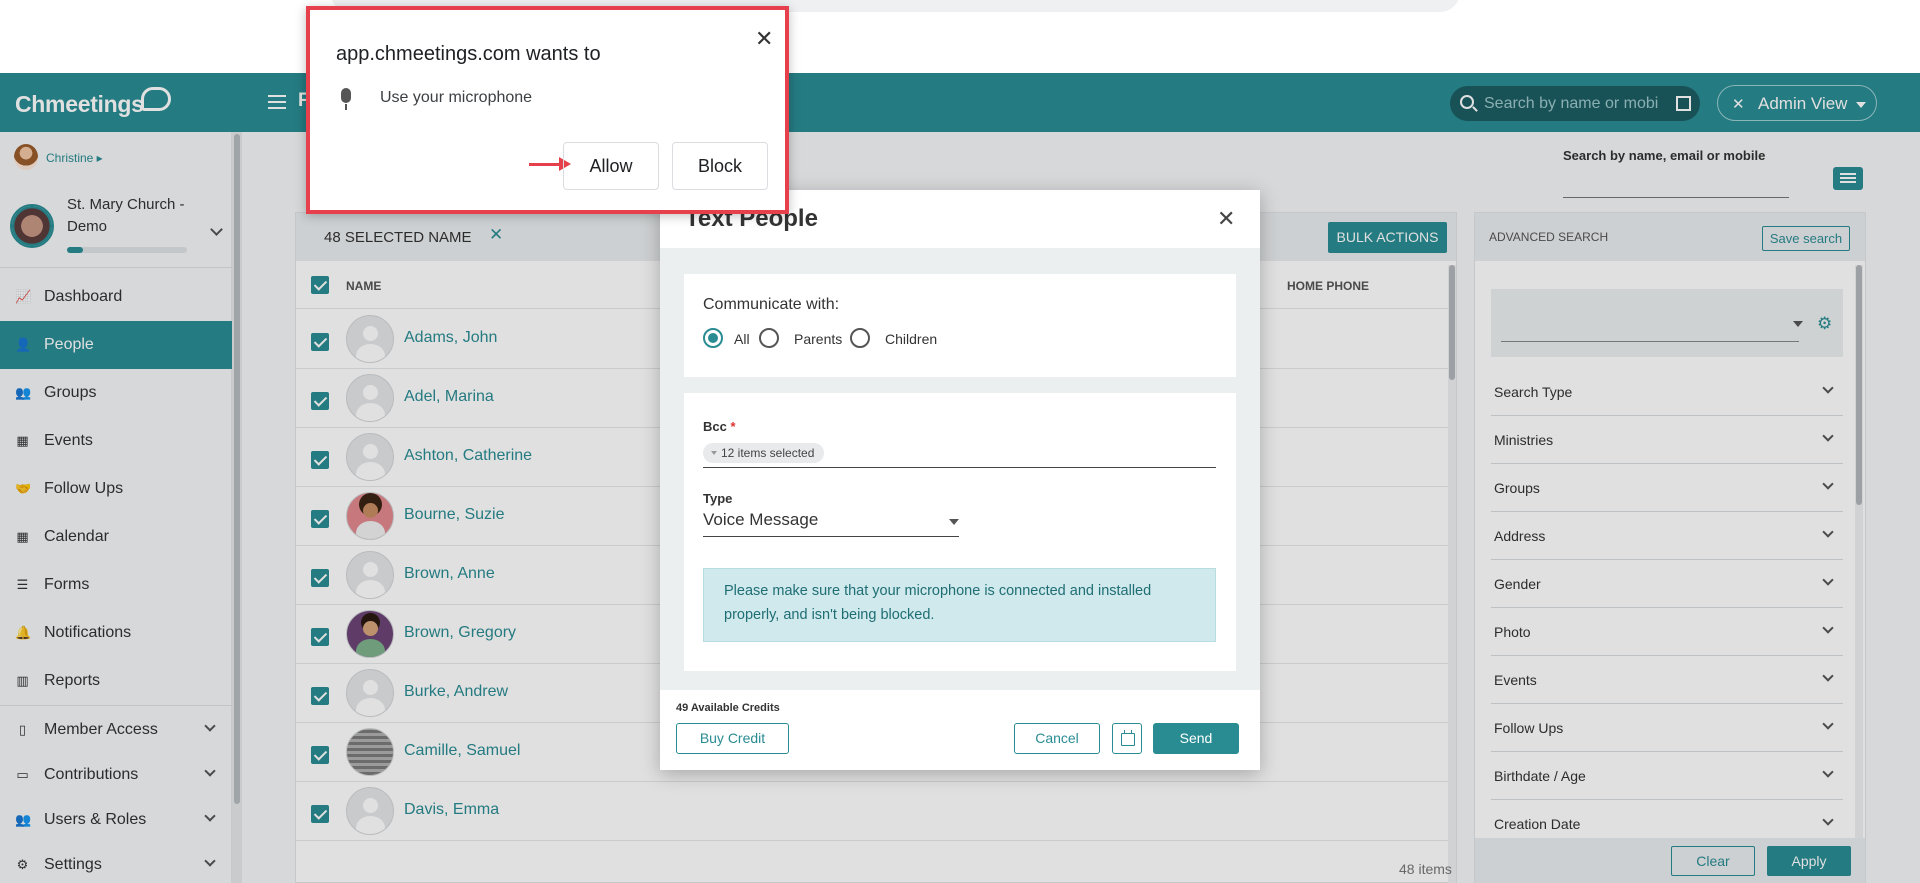  Describe the element at coordinates (346, 99) in the screenshot. I see `microphone-icon` at that location.